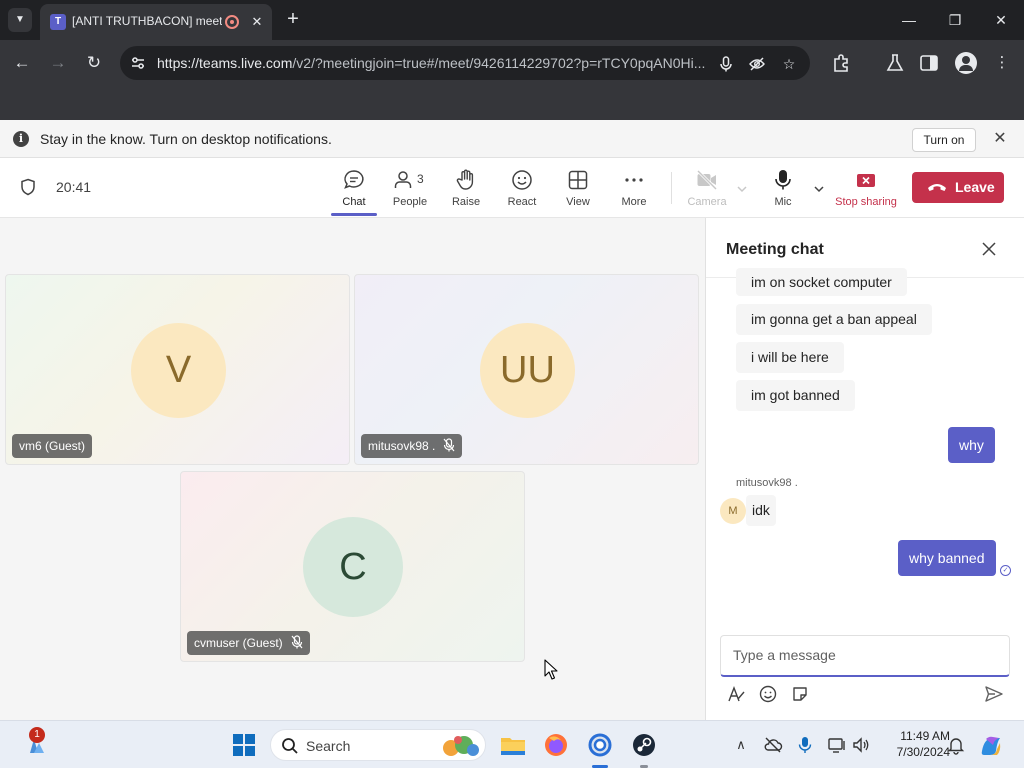  I want to click on camera-button: Camera, so click(707, 190).